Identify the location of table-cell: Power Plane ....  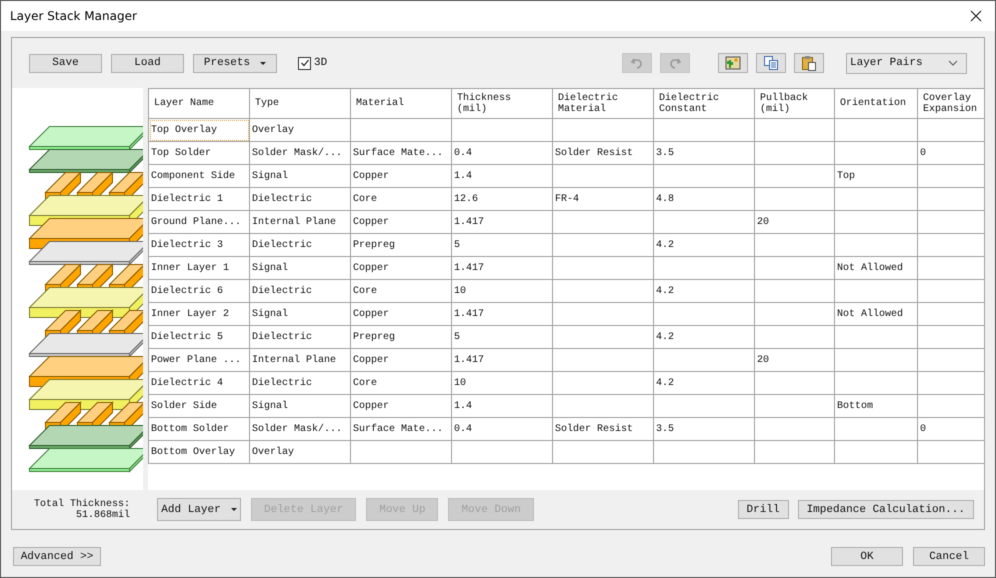
(199, 360).